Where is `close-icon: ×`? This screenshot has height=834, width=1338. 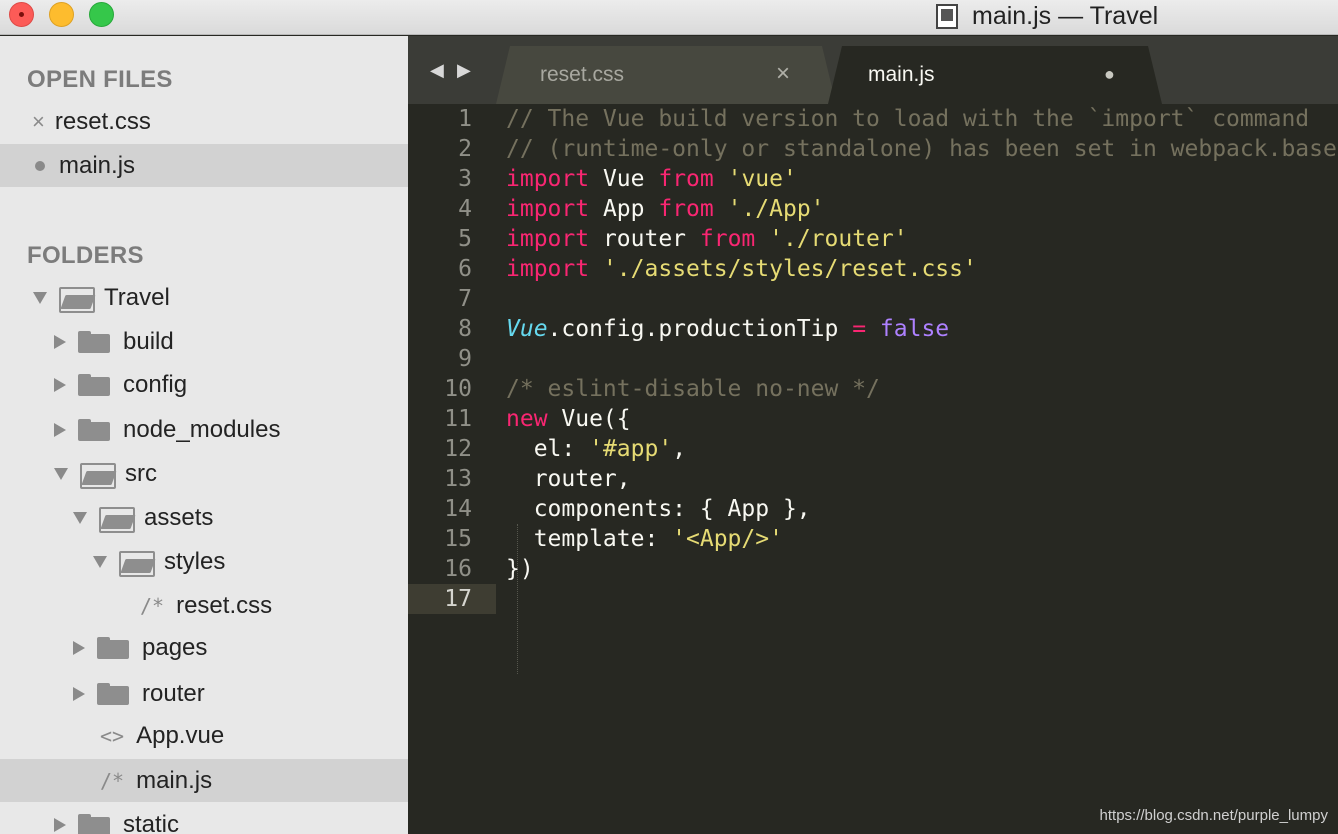
close-icon: × is located at coordinates (38, 122).